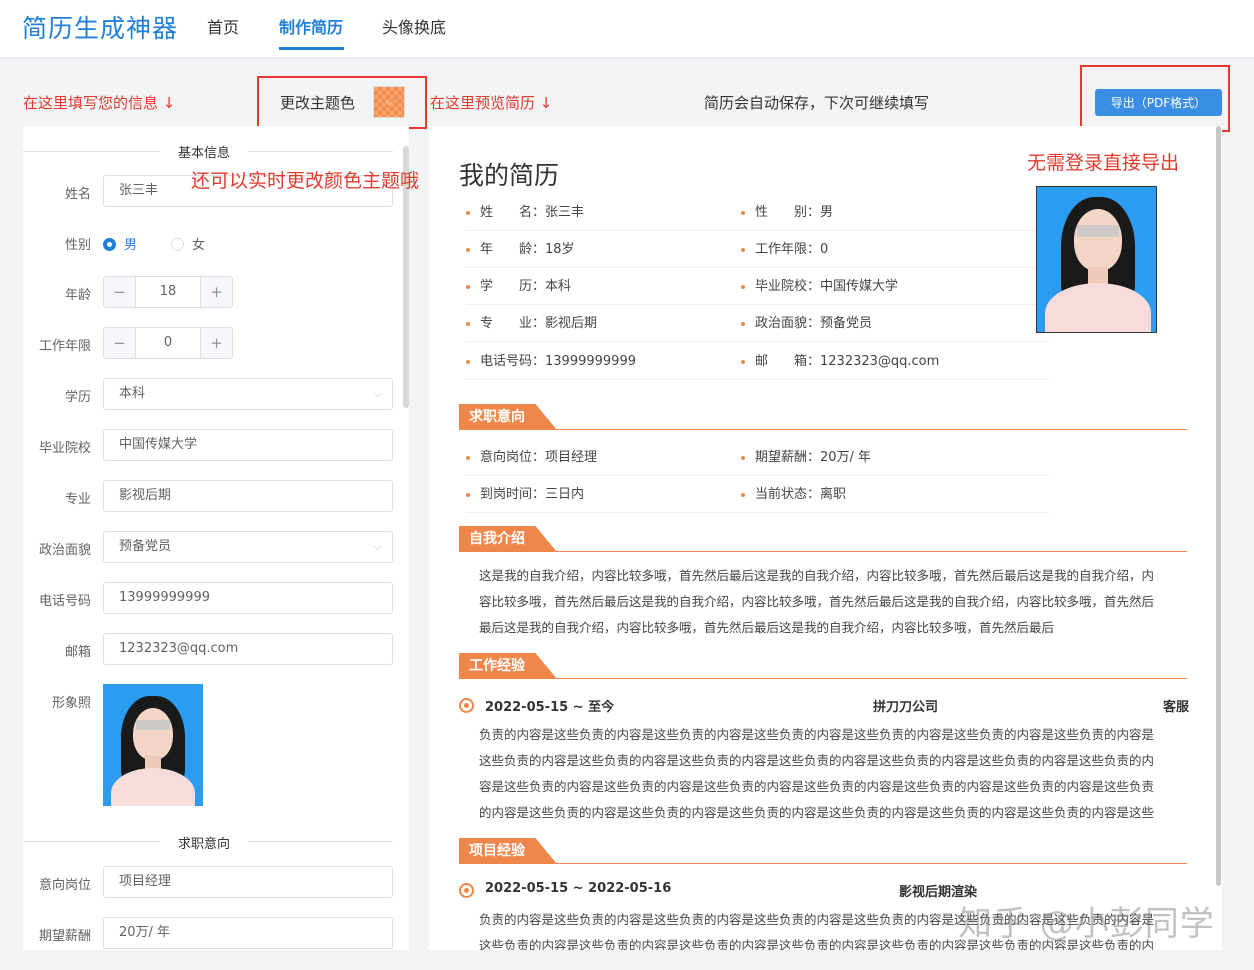 The width and height of the screenshot is (1254, 970). I want to click on top-nav: 简历生成神器 首页 制作简历 头像换底, so click(627, 29).